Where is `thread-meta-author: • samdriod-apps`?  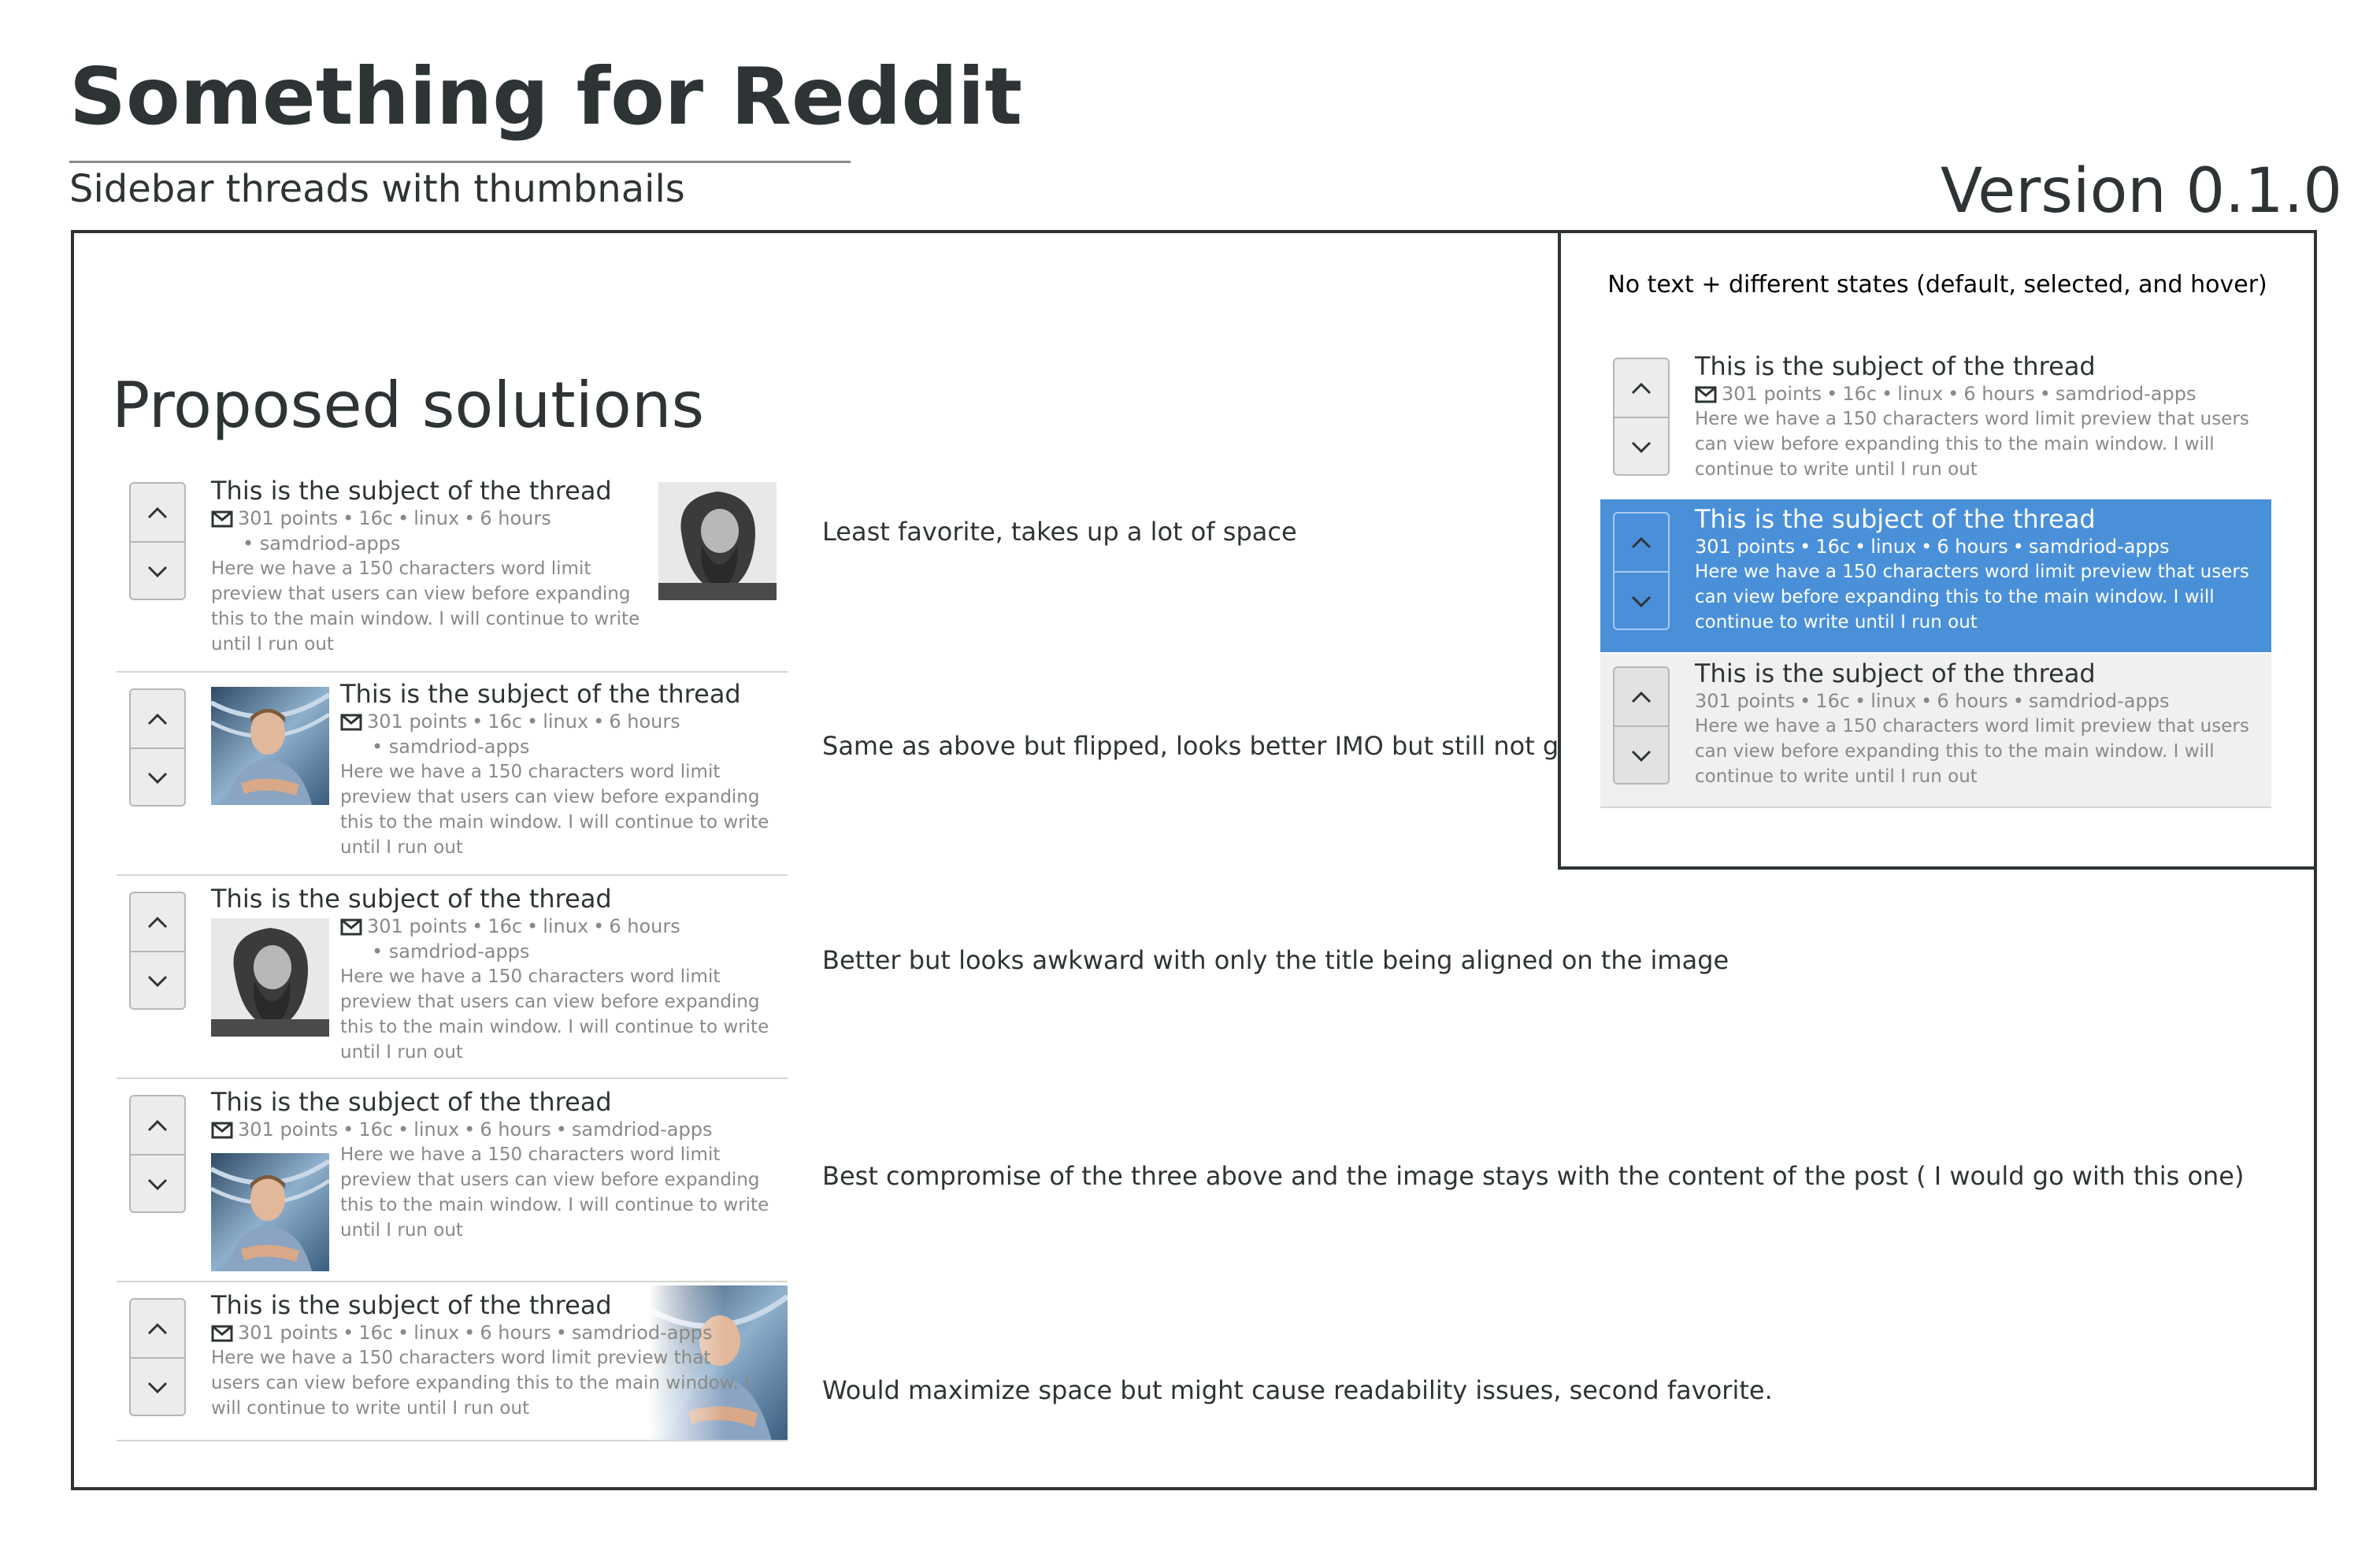
thread-meta-author: • samdriod-apps is located at coordinates (322, 543).